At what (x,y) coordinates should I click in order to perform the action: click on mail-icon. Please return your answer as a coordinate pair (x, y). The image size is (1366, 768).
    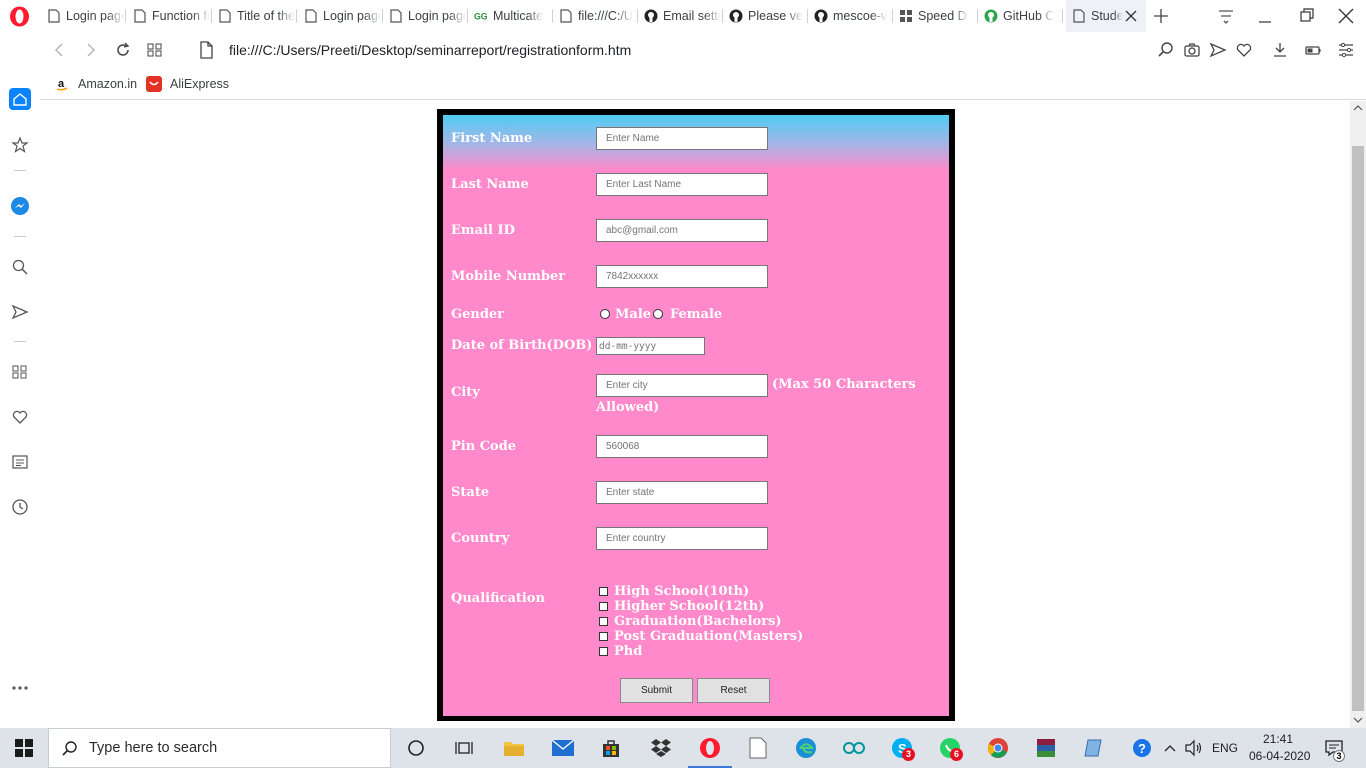
    Looking at the image, I should click on (563, 748).